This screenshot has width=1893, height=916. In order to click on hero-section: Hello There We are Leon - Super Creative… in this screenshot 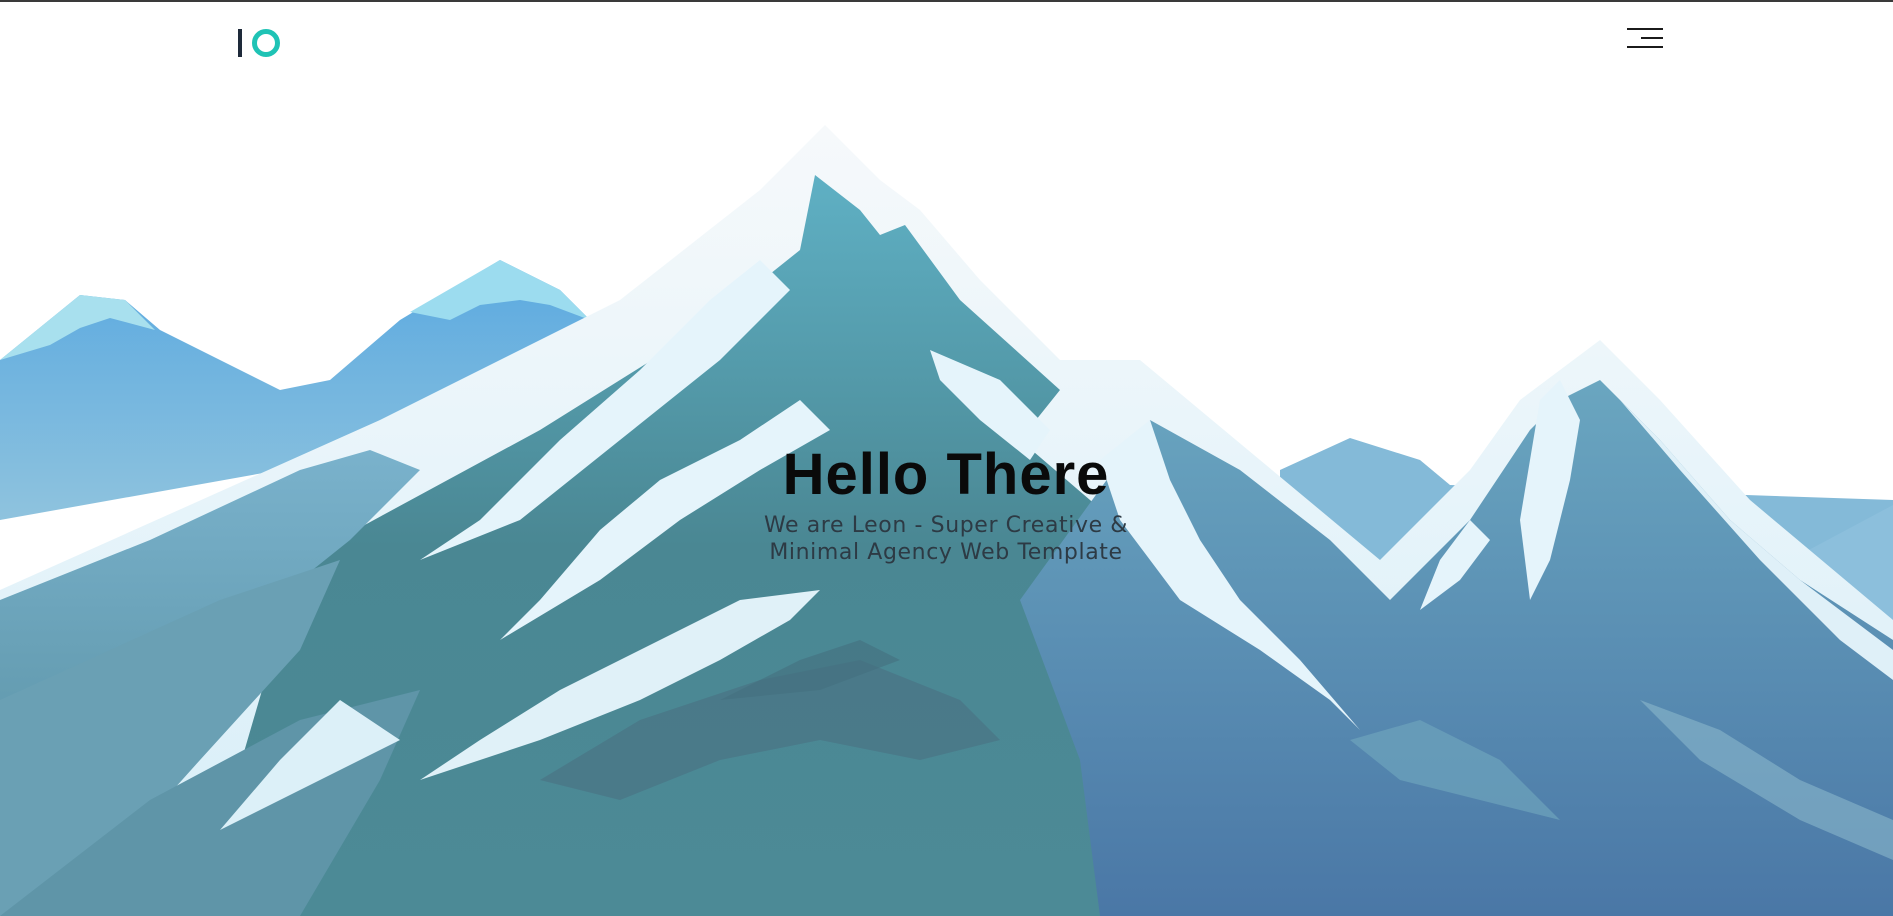, I will do `click(946, 503)`.